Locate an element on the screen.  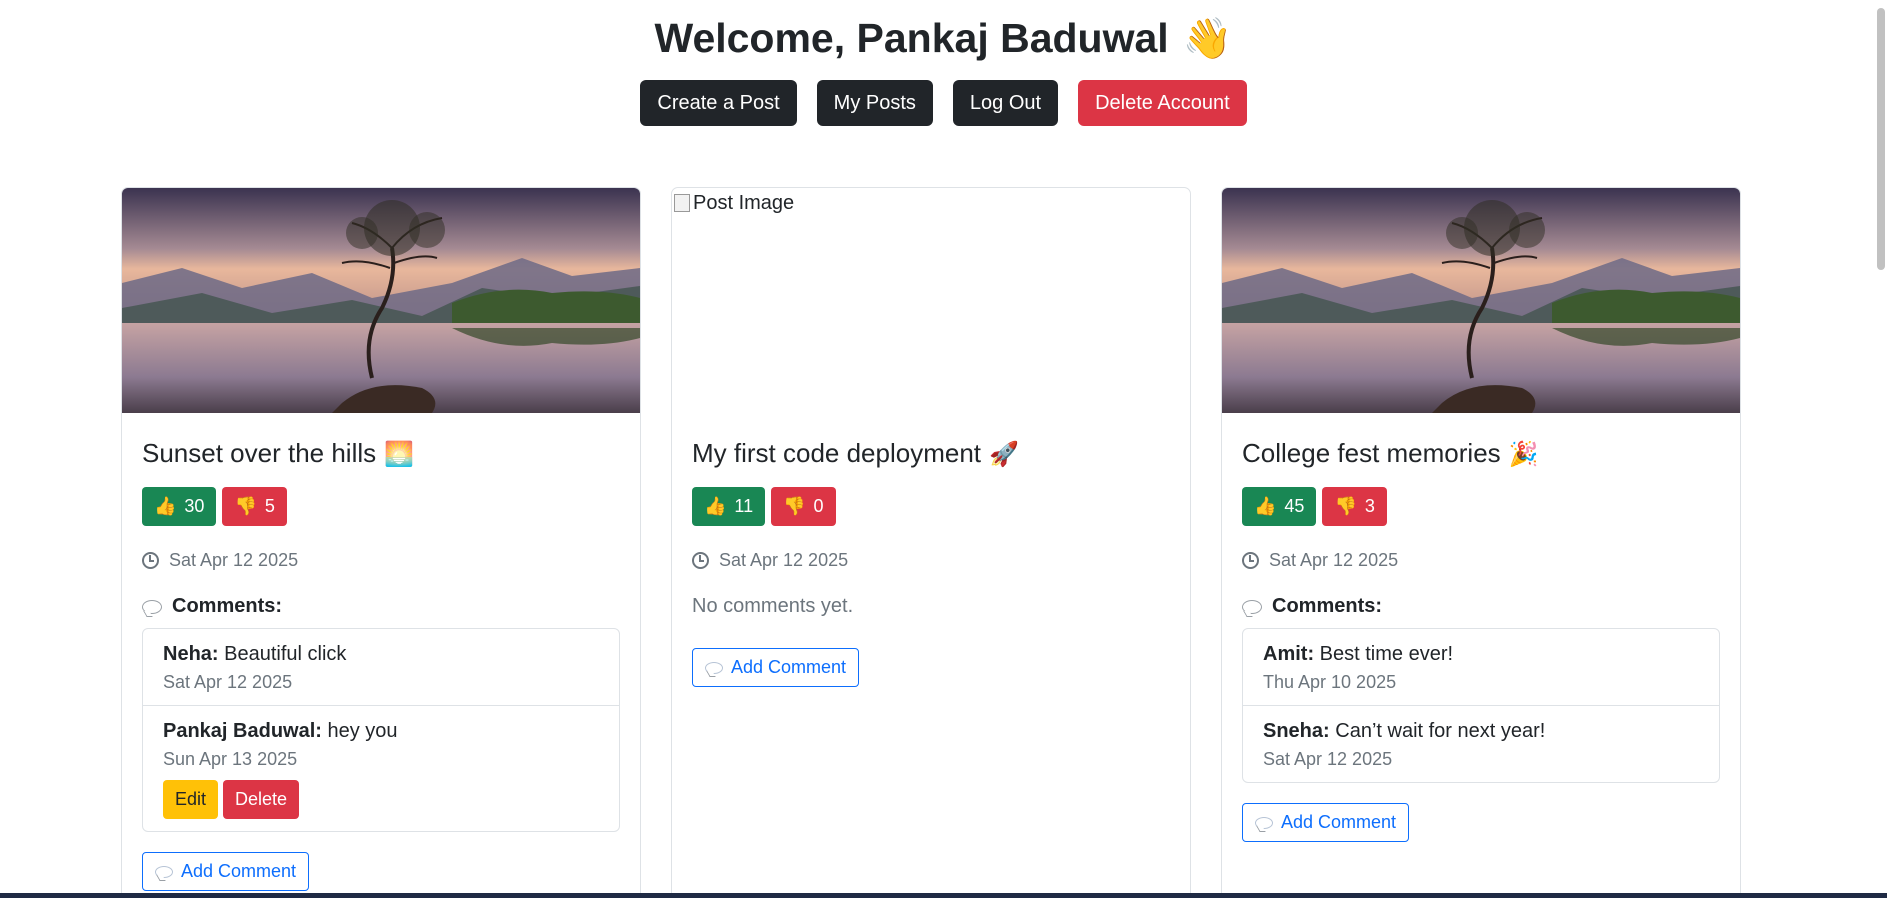
comment-item: Neha: Beautiful click Sat Apr 12 2025 is located at coordinates (381, 667).